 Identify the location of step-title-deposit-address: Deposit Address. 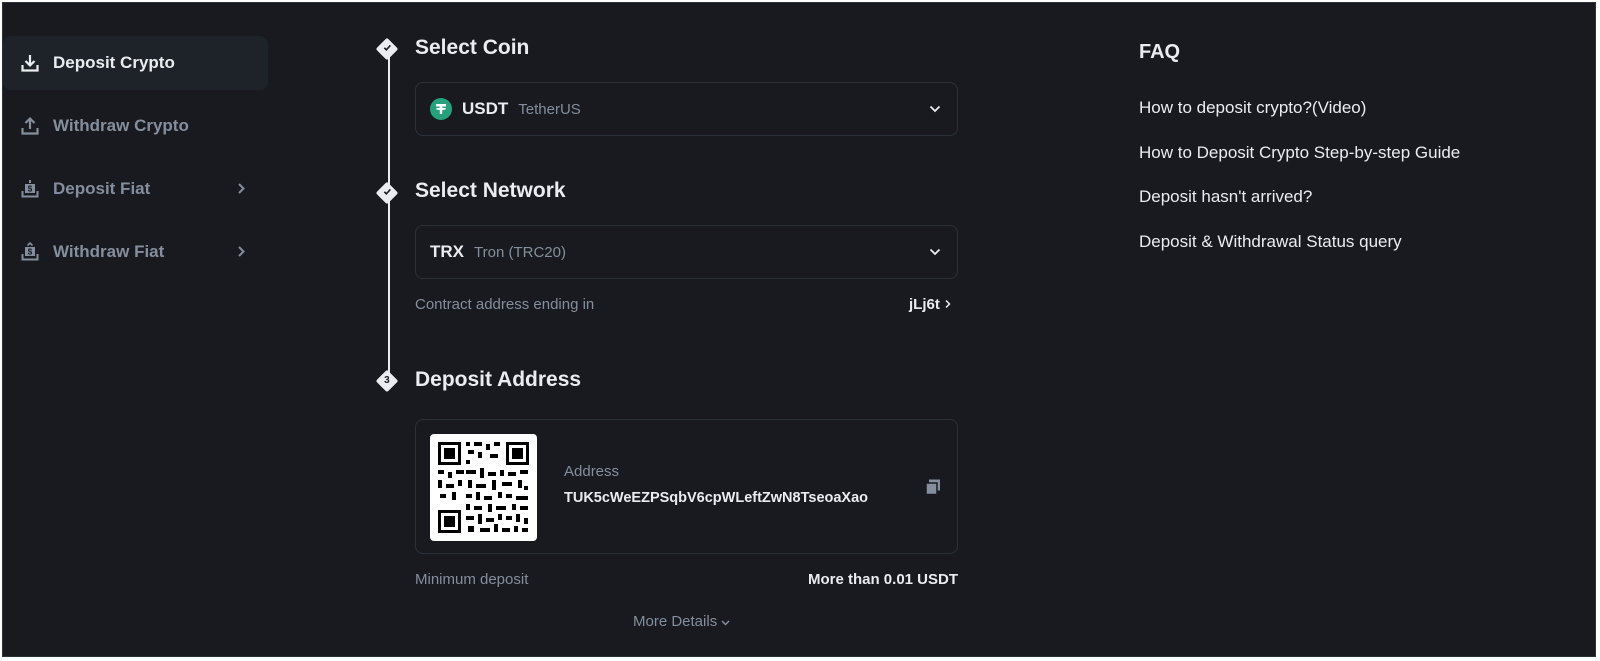
(498, 379).